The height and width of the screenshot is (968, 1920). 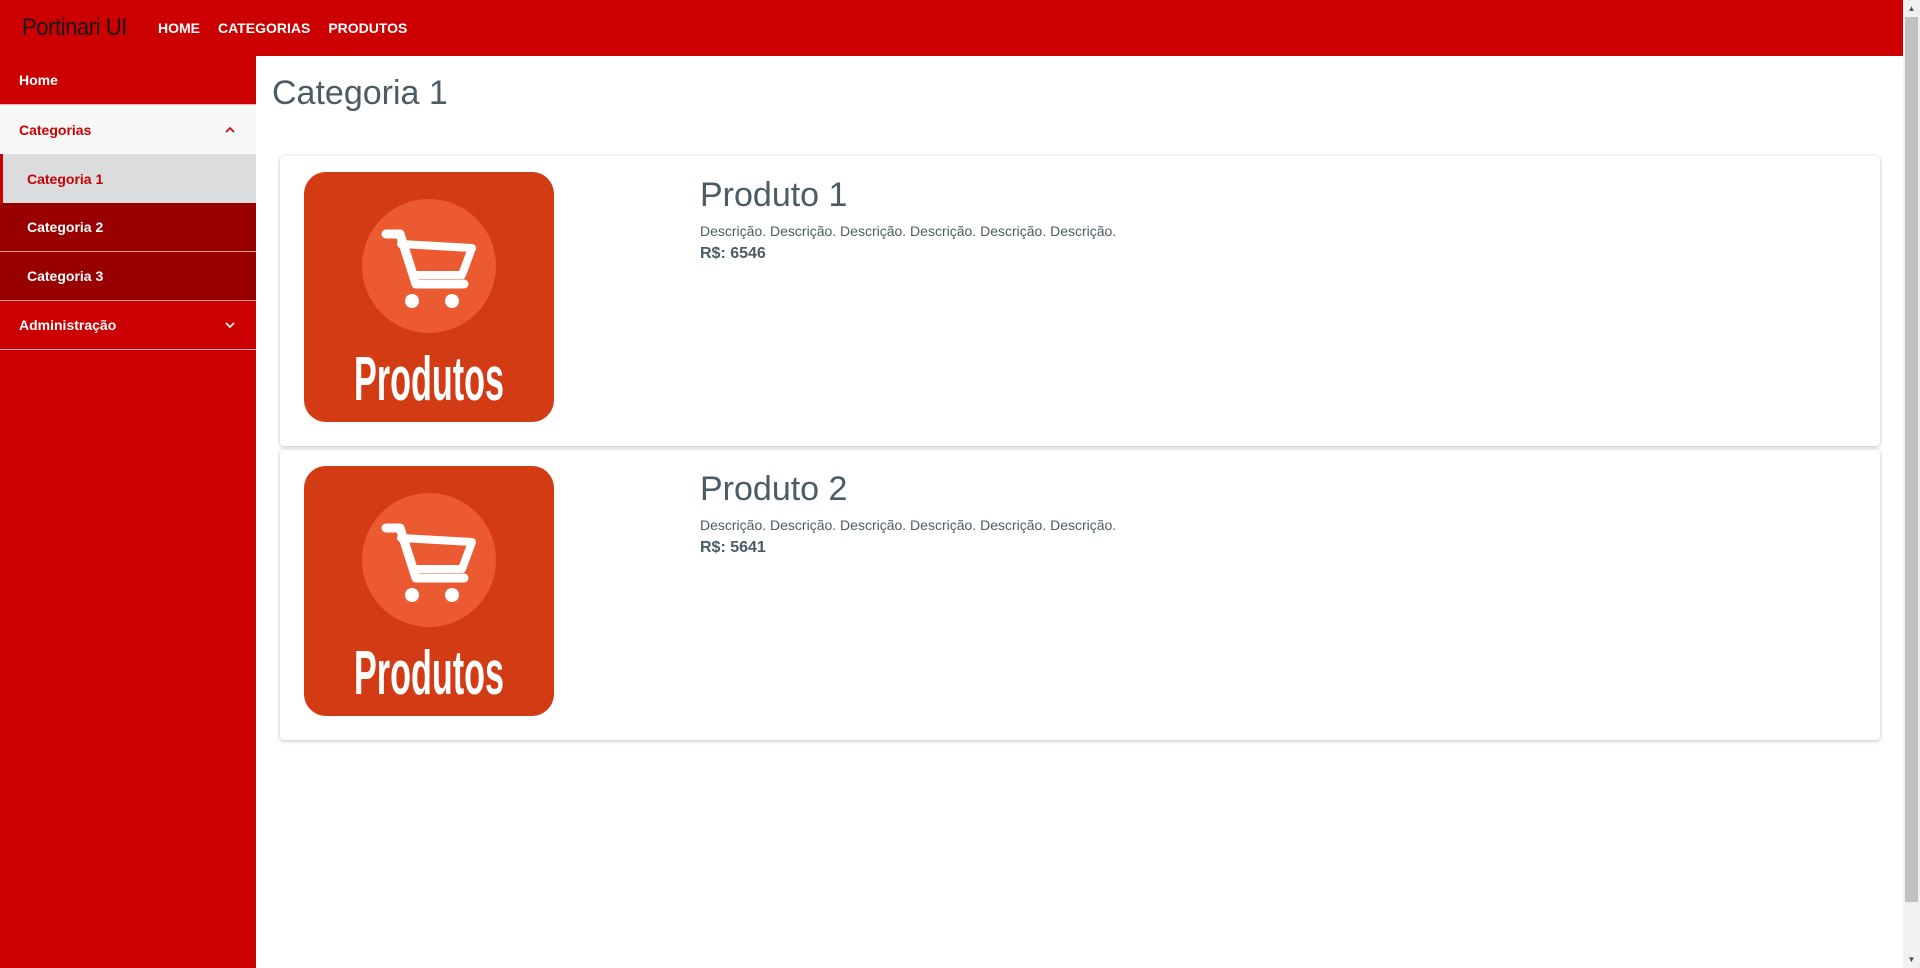 What do you see at coordinates (38, 80) in the screenshot?
I see `sidebar-item-label: Home` at bounding box center [38, 80].